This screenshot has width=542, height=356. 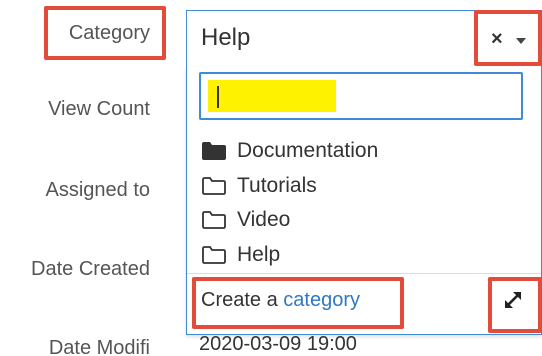 I want to click on highlight-clear-control, so click(x=508, y=38).